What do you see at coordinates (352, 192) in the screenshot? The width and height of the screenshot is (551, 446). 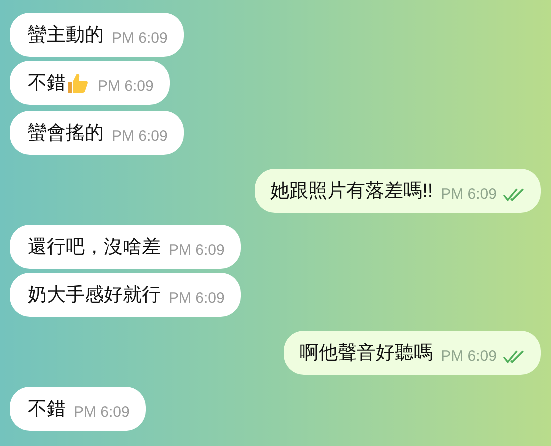 I see `message-text: 她跟照片有落差嗎!!` at bounding box center [352, 192].